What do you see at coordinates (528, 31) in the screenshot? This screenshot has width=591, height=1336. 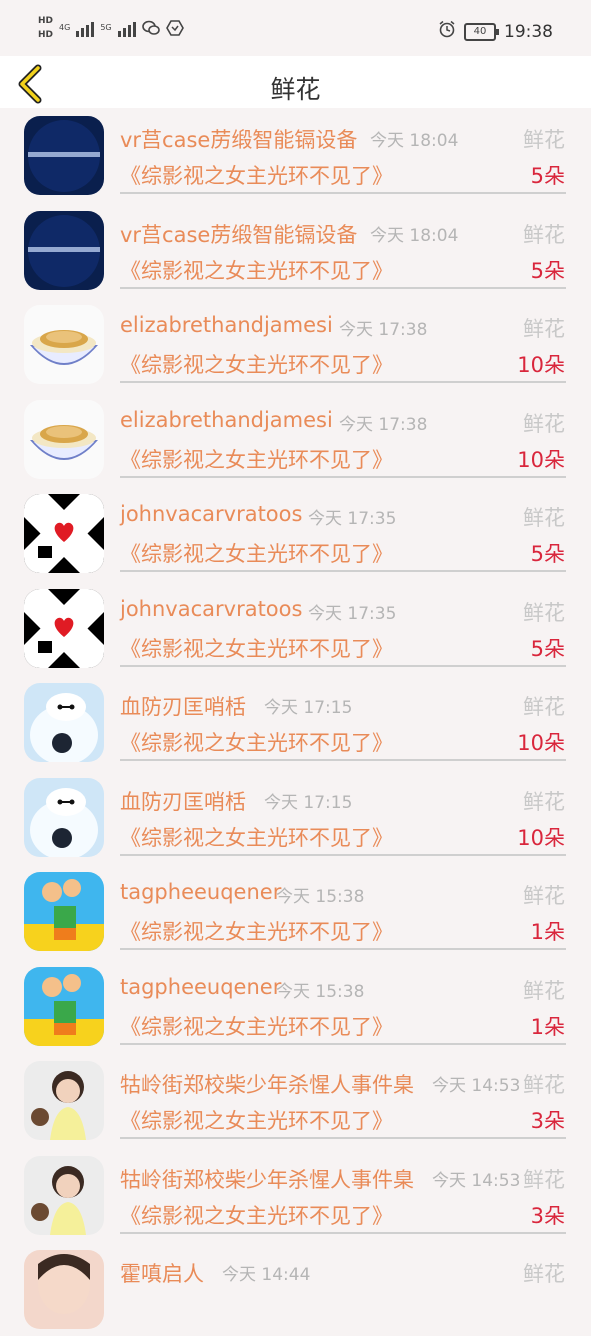 I see `clock: 19:38` at bounding box center [528, 31].